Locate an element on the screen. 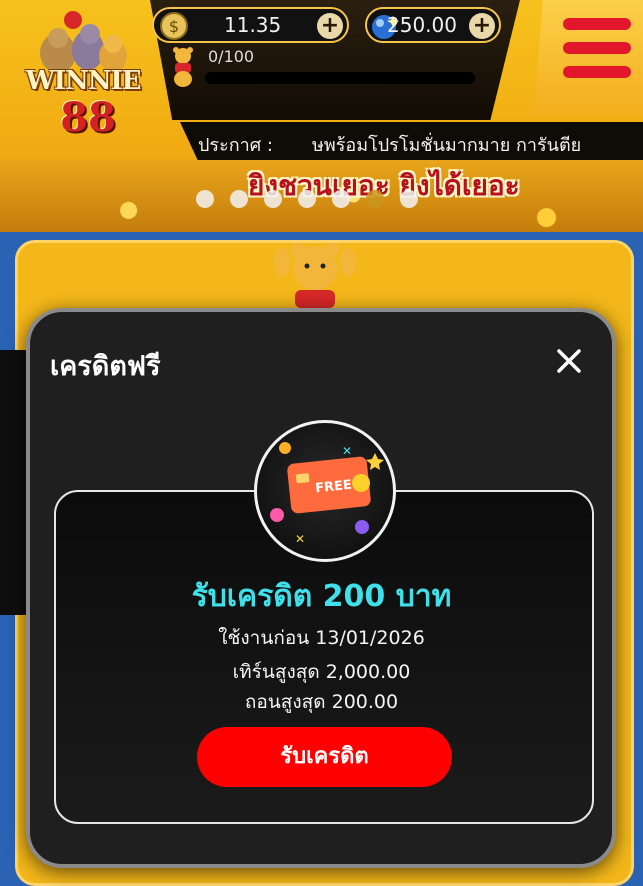  promo-banner: ยิงชวนเยอะ ยิงได้เยอะ is located at coordinates (321, 196).